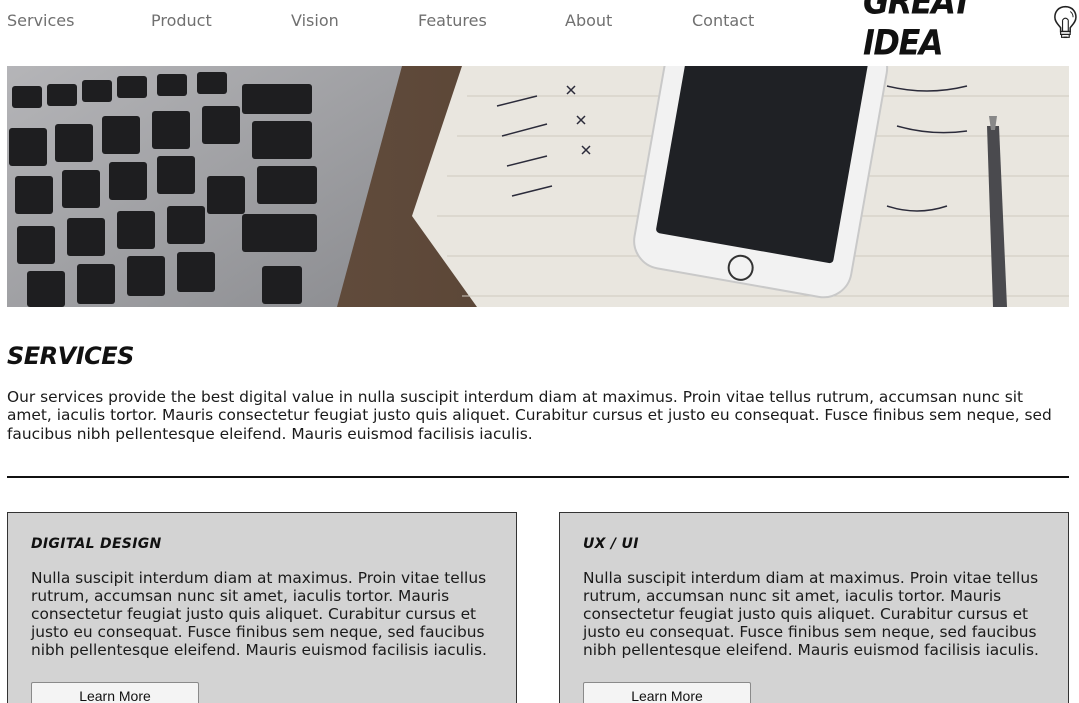 The width and height of the screenshot is (1079, 703). What do you see at coordinates (723, 20) in the screenshot?
I see `nav-link-contact: Contact` at bounding box center [723, 20].